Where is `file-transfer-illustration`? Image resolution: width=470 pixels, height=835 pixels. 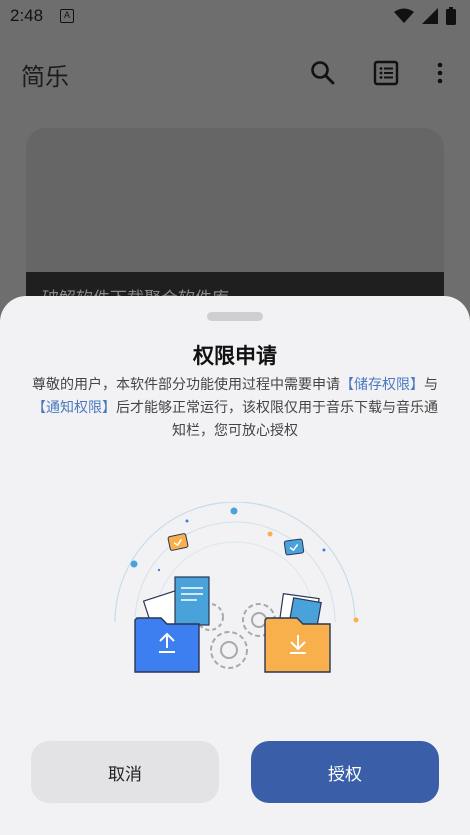 file-transfer-illustration is located at coordinates (236, 587).